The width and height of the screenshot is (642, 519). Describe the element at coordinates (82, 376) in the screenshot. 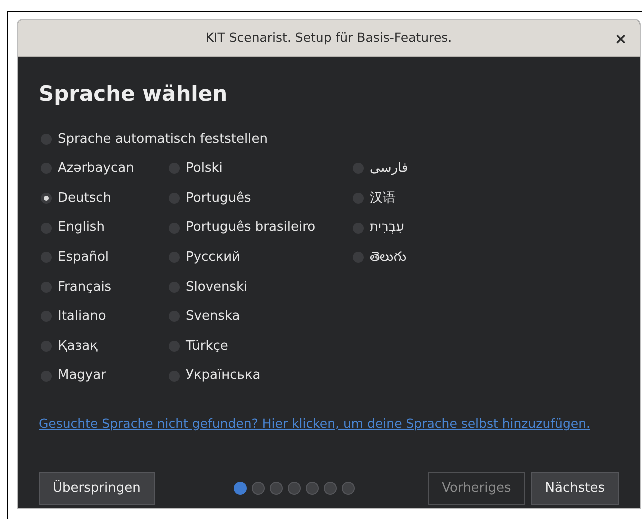

I see `radio-label: Magyar` at that location.